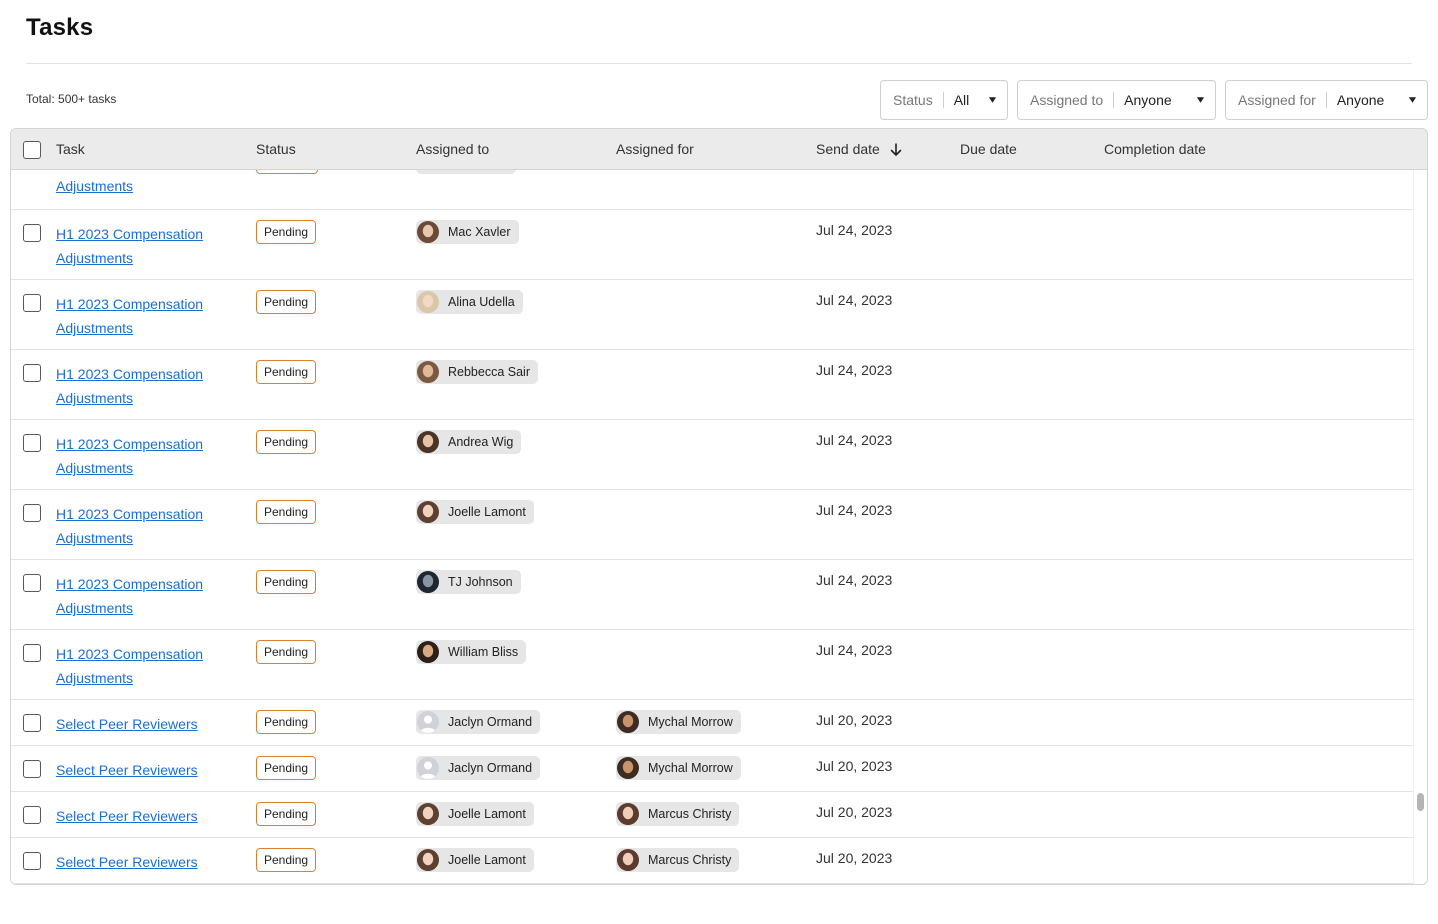 This screenshot has width=1438, height=924. I want to click on assigned-to-chip: Alina Udella, so click(469, 302).